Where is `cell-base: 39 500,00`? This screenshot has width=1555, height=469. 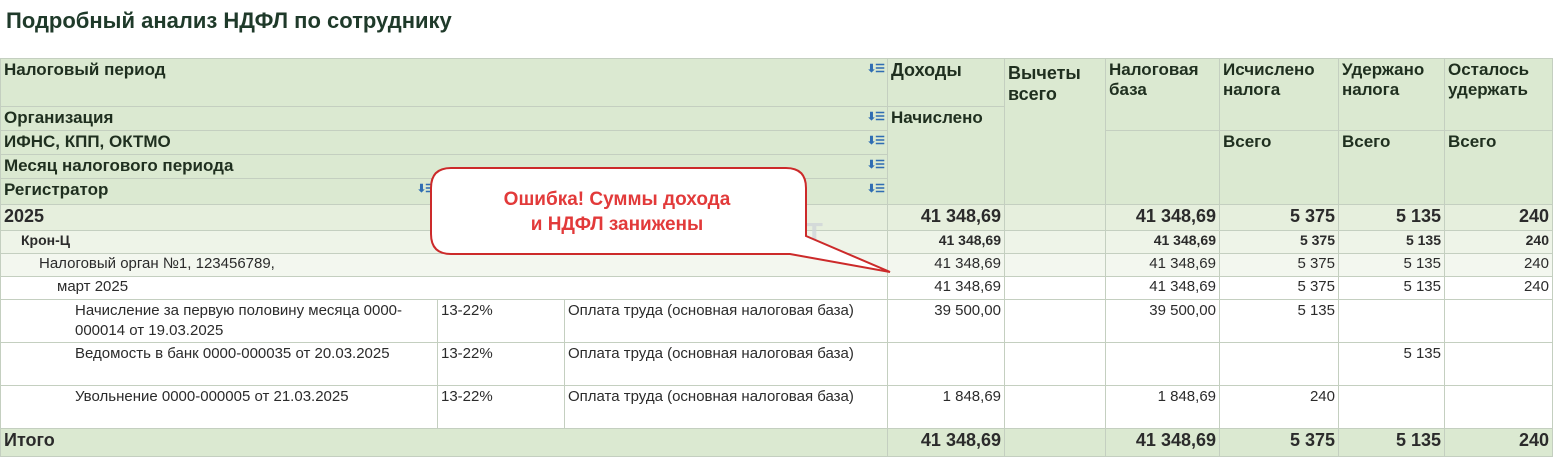 cell-base: 39 500,00 is located at coordinates (1162, 321).